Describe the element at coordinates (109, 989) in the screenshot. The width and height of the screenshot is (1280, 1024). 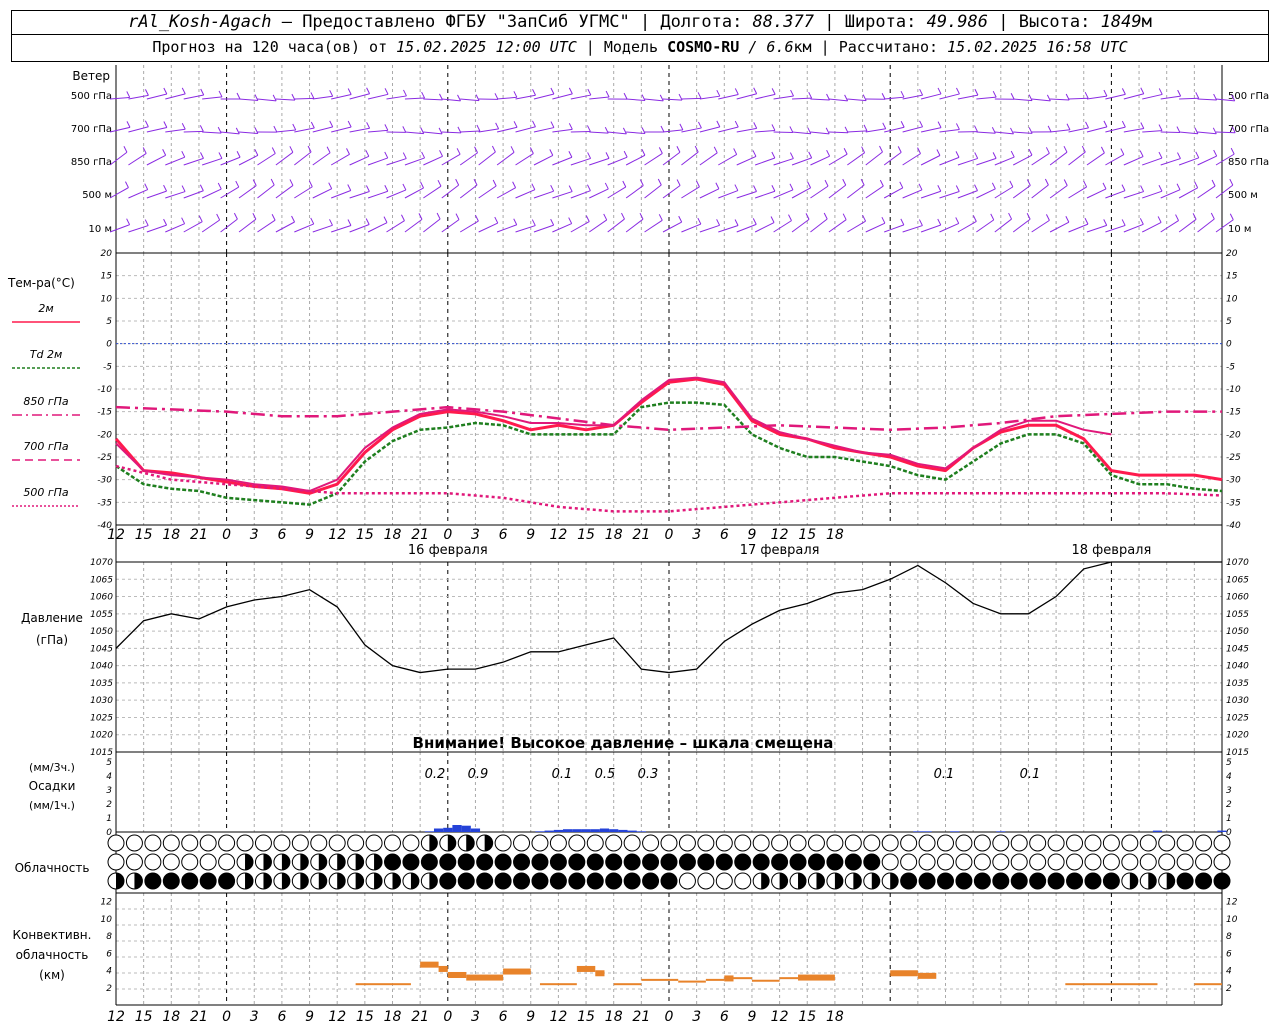
I see `conv-tick-left: 2` at that location.